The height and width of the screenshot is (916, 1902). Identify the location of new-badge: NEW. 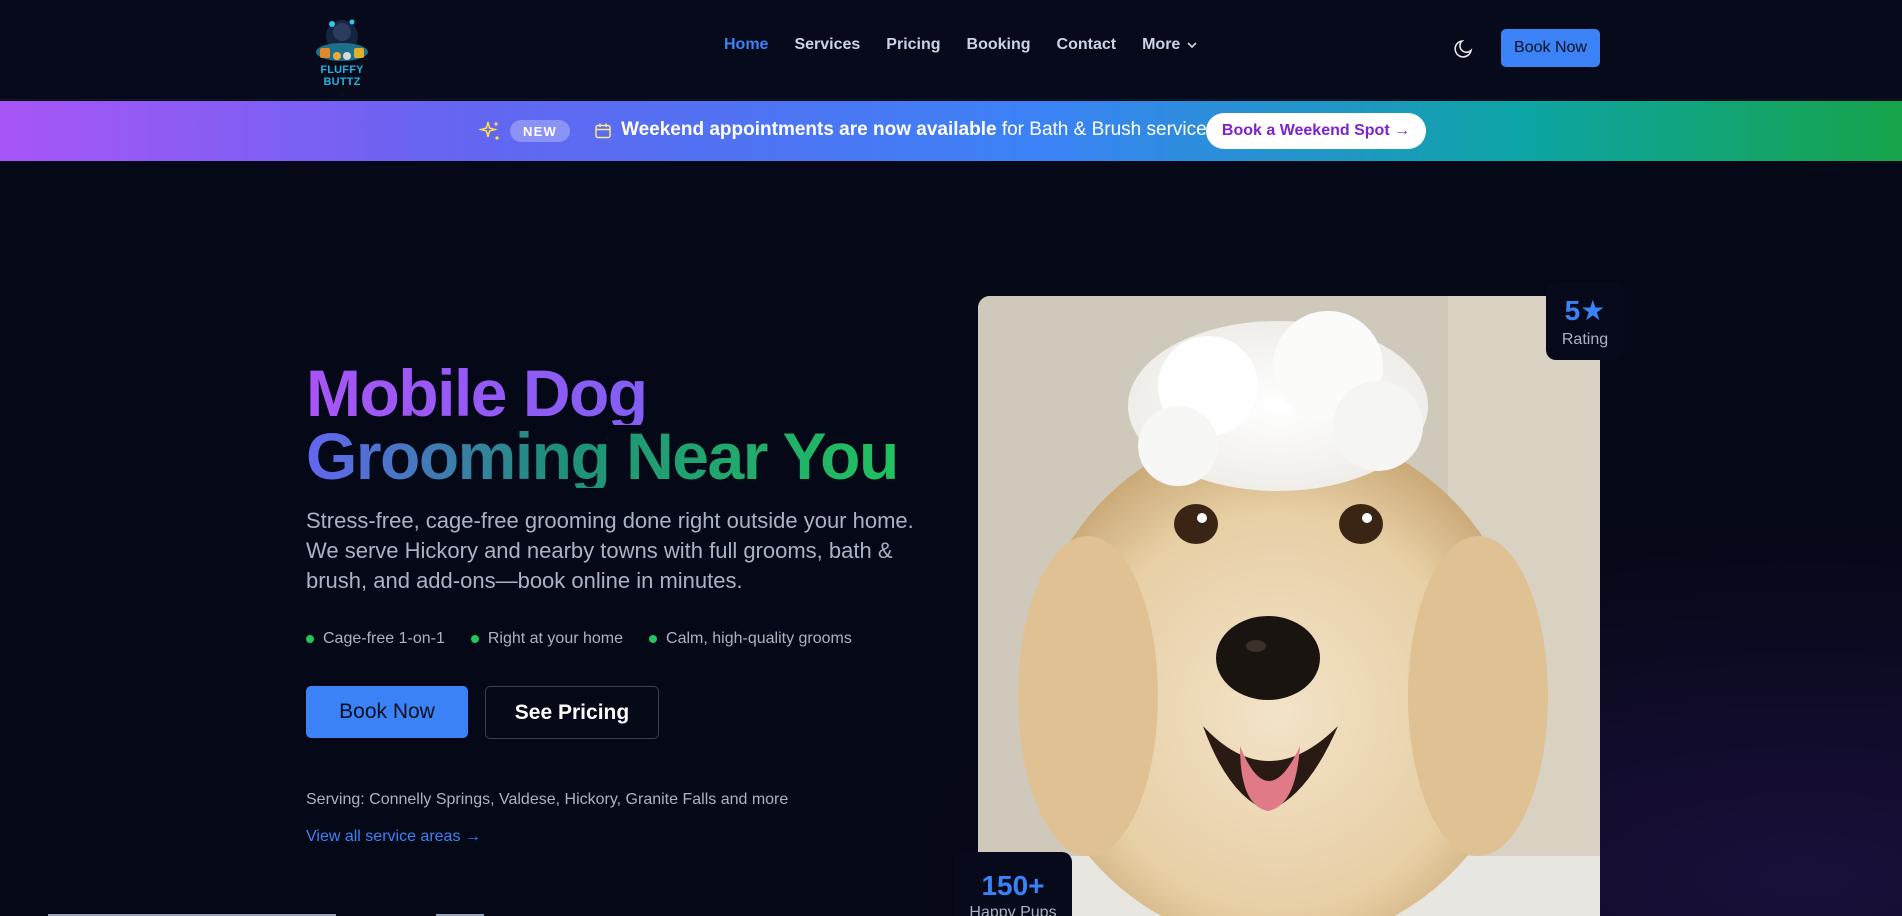
(540, 131).